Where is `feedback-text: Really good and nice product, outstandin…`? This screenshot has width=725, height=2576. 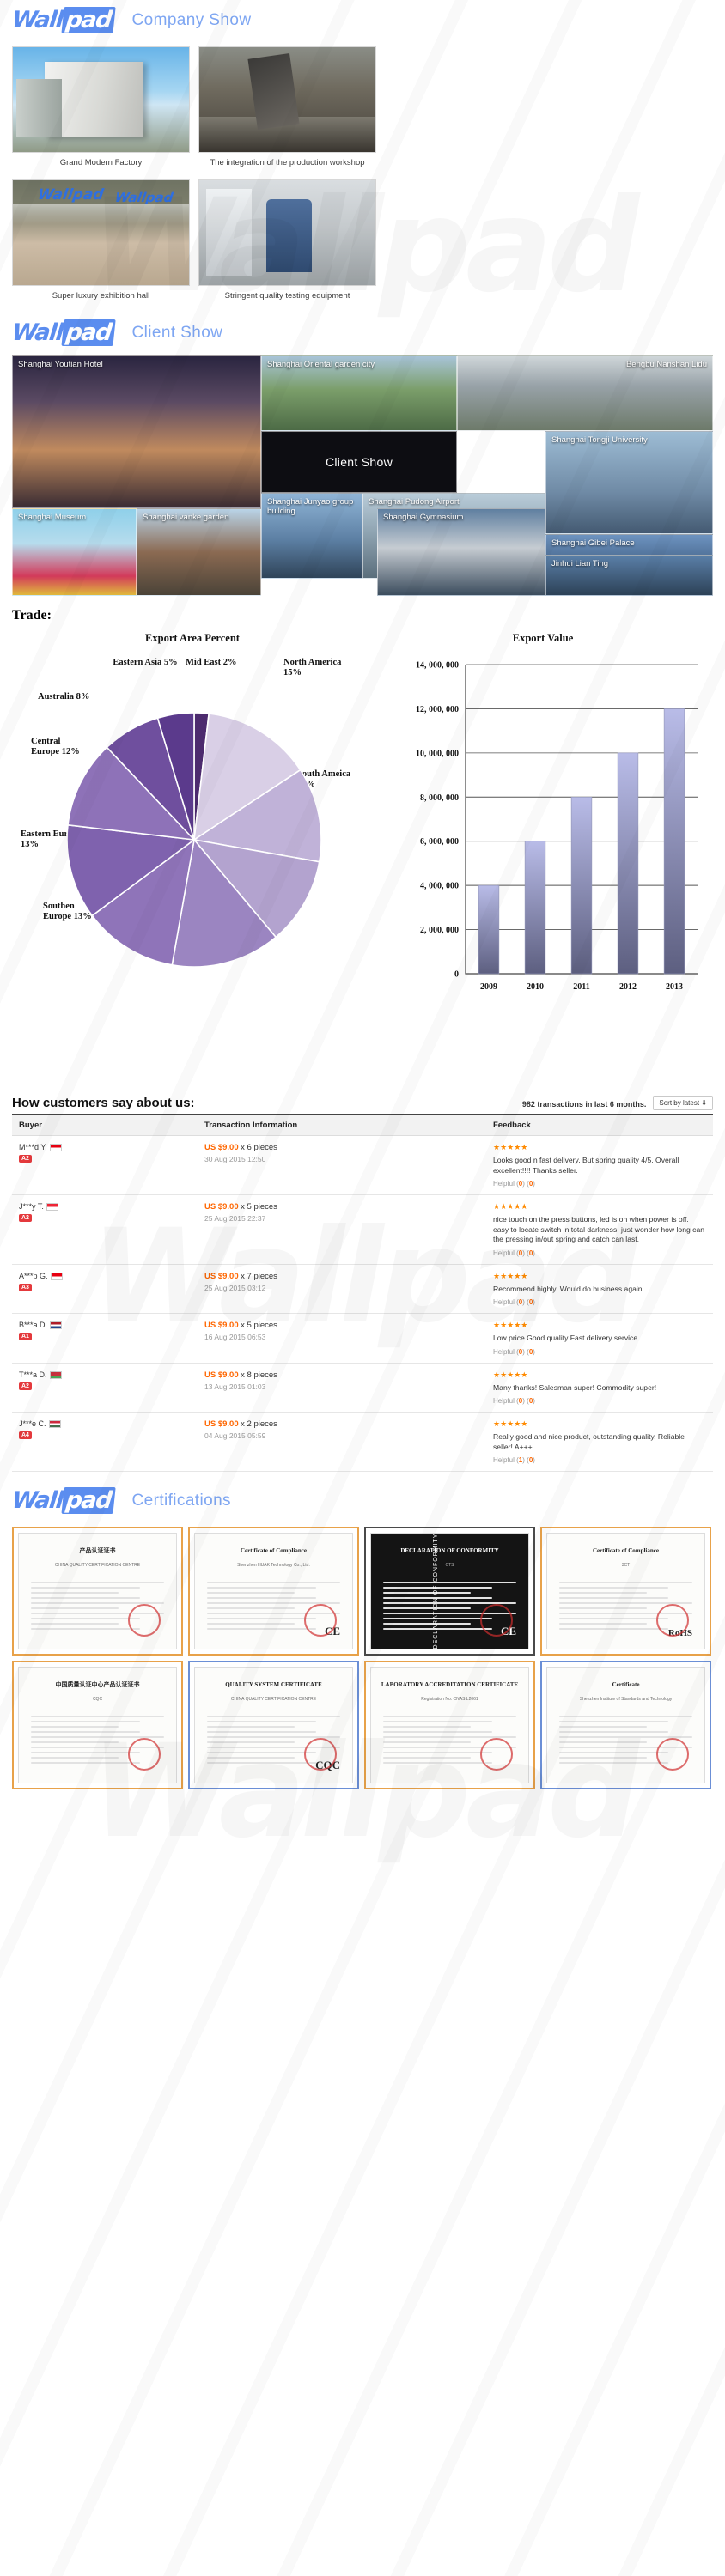
feedback-text: Really good and nice product, outstandin… is located at coordinates (589, 1441).